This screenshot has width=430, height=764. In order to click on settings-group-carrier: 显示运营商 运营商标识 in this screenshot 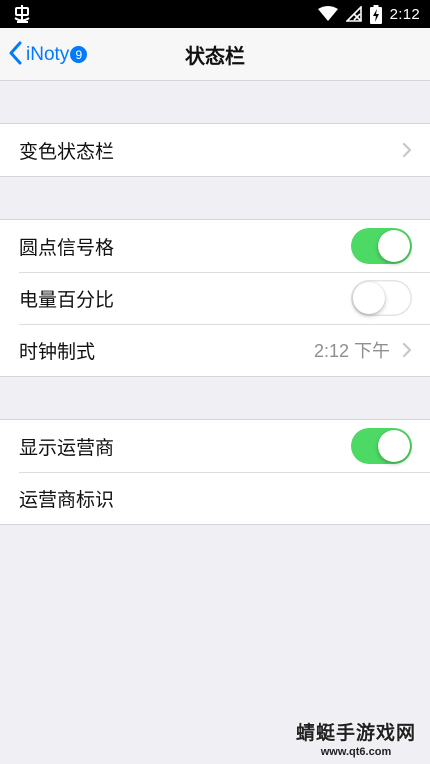, I will do `click(215, 472)`.